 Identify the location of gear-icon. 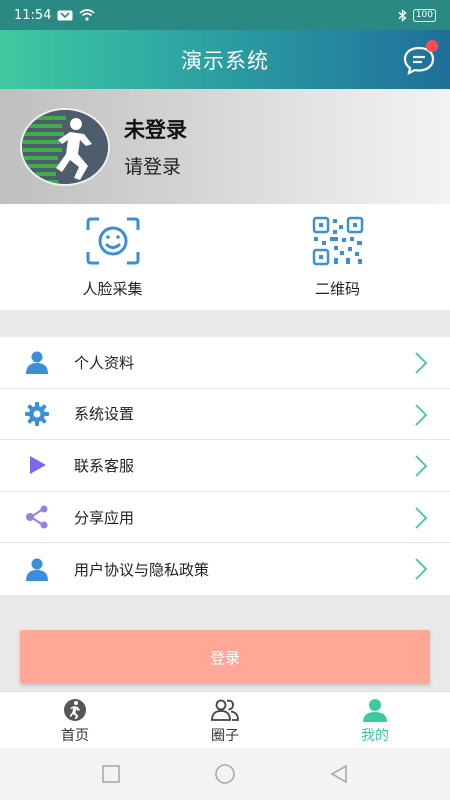
(37, 414).